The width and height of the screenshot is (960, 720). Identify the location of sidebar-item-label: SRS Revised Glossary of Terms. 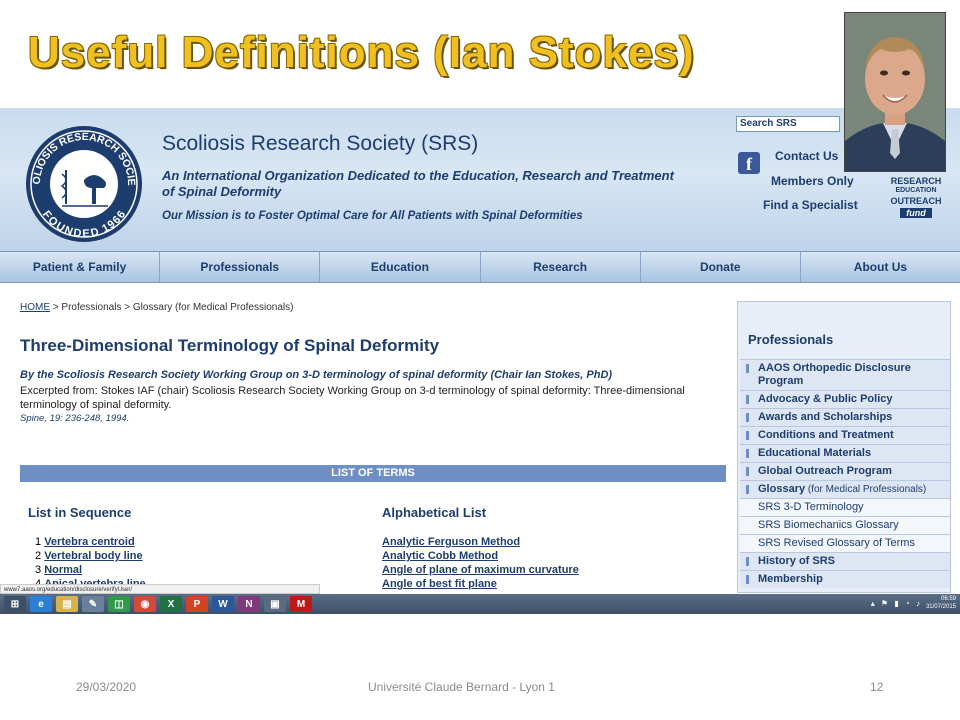
(836, 543).